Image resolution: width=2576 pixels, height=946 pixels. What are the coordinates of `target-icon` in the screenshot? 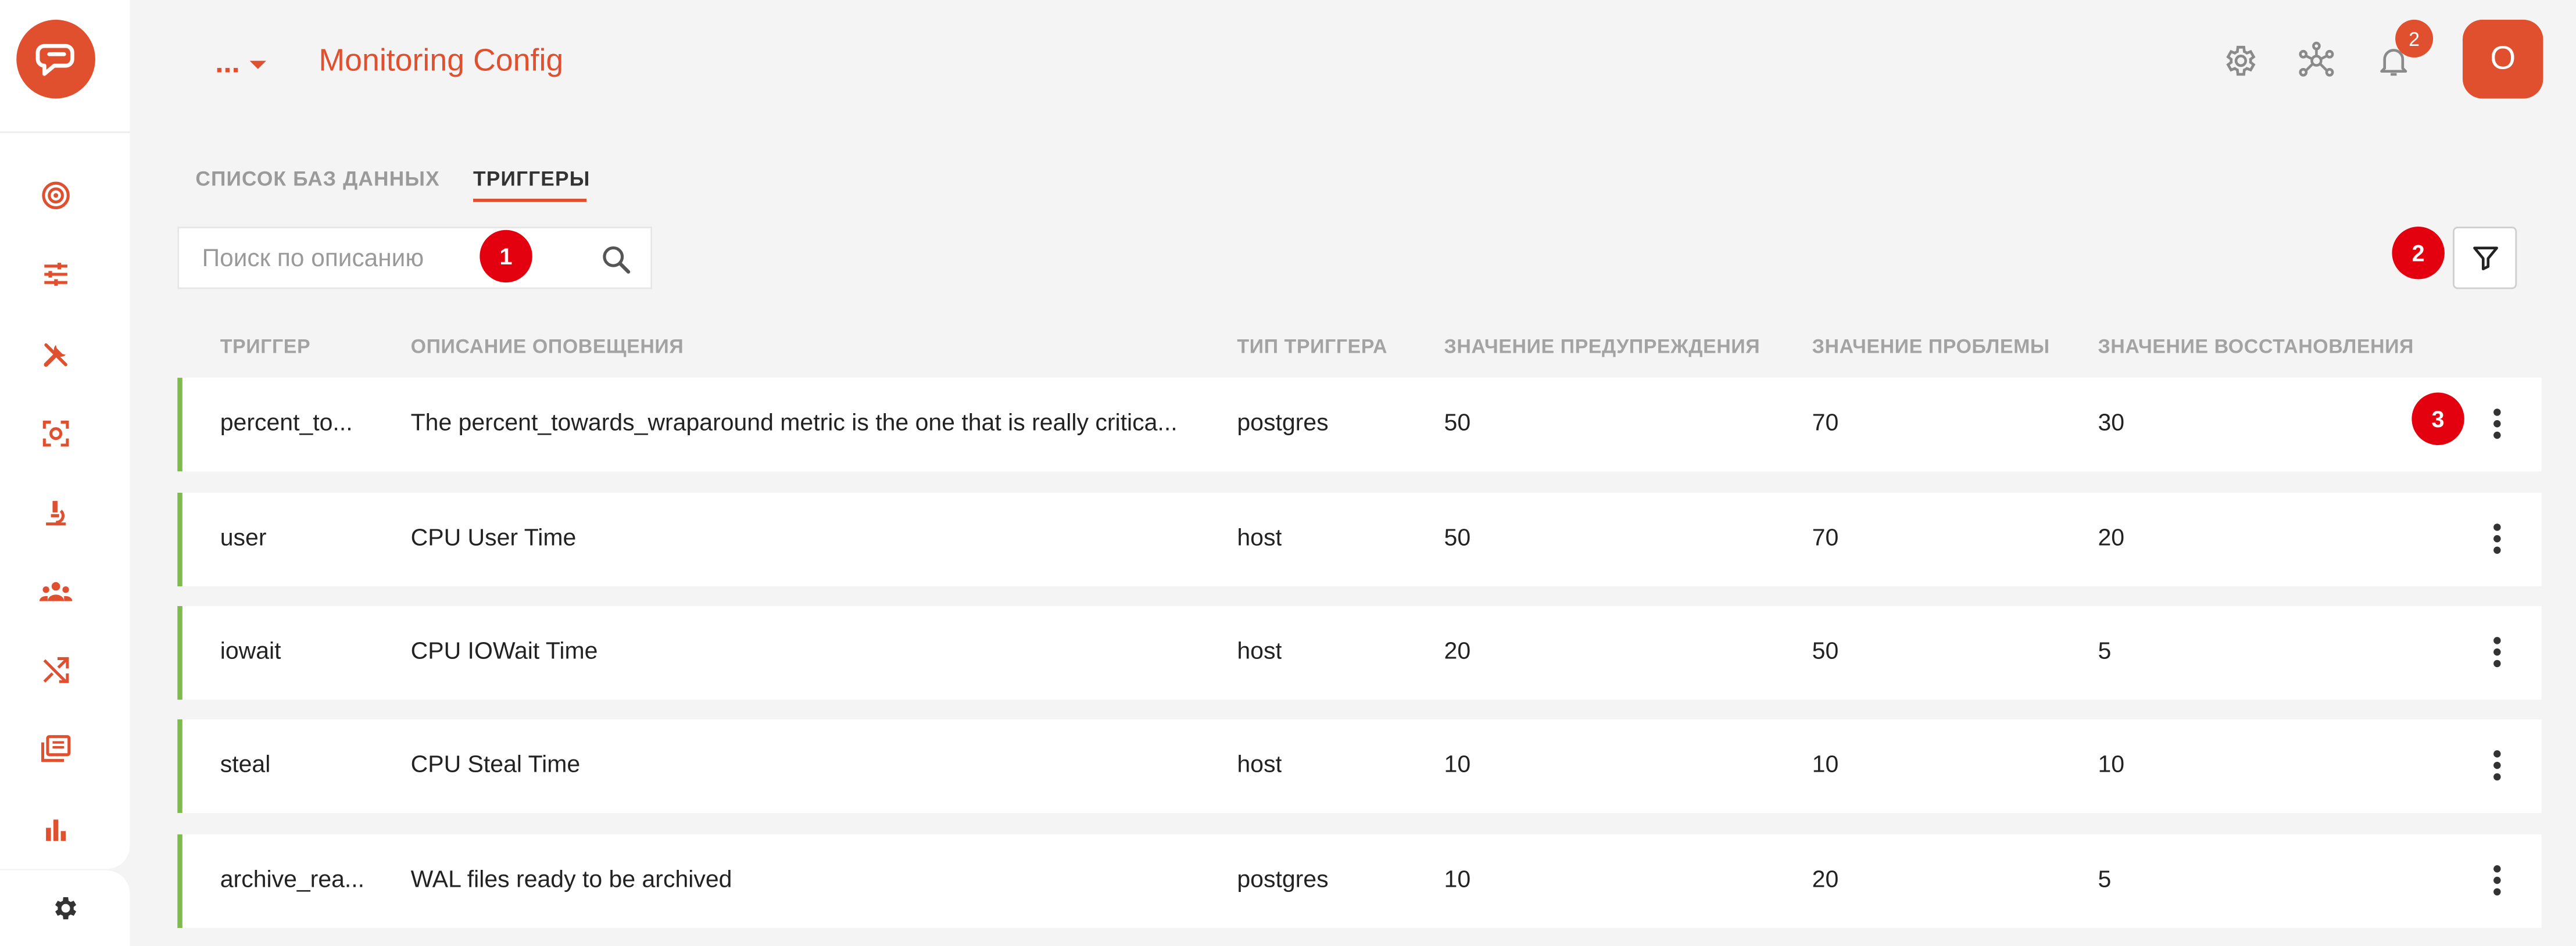 It's located at (56, 195).